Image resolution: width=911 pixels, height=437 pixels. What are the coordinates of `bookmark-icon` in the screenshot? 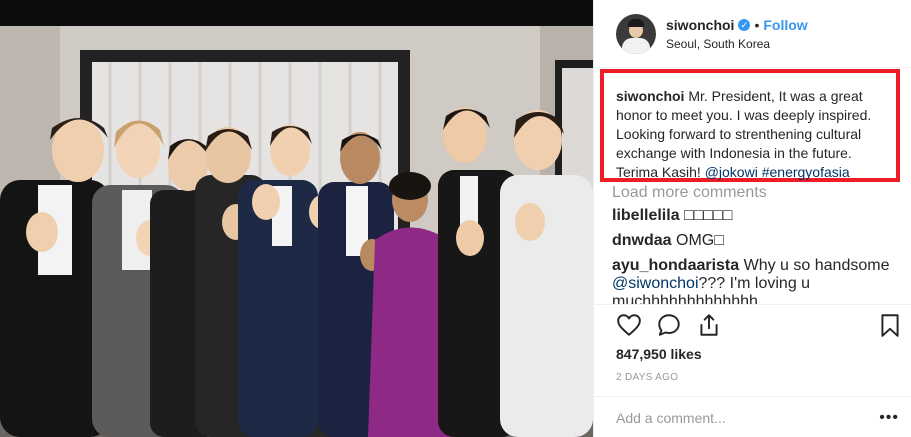 It's located at (890, 325).